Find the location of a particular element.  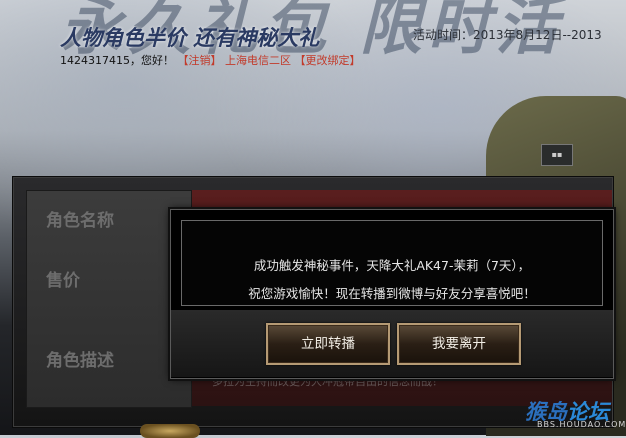

dialog-button-bar is located at coordinates (392, 343).